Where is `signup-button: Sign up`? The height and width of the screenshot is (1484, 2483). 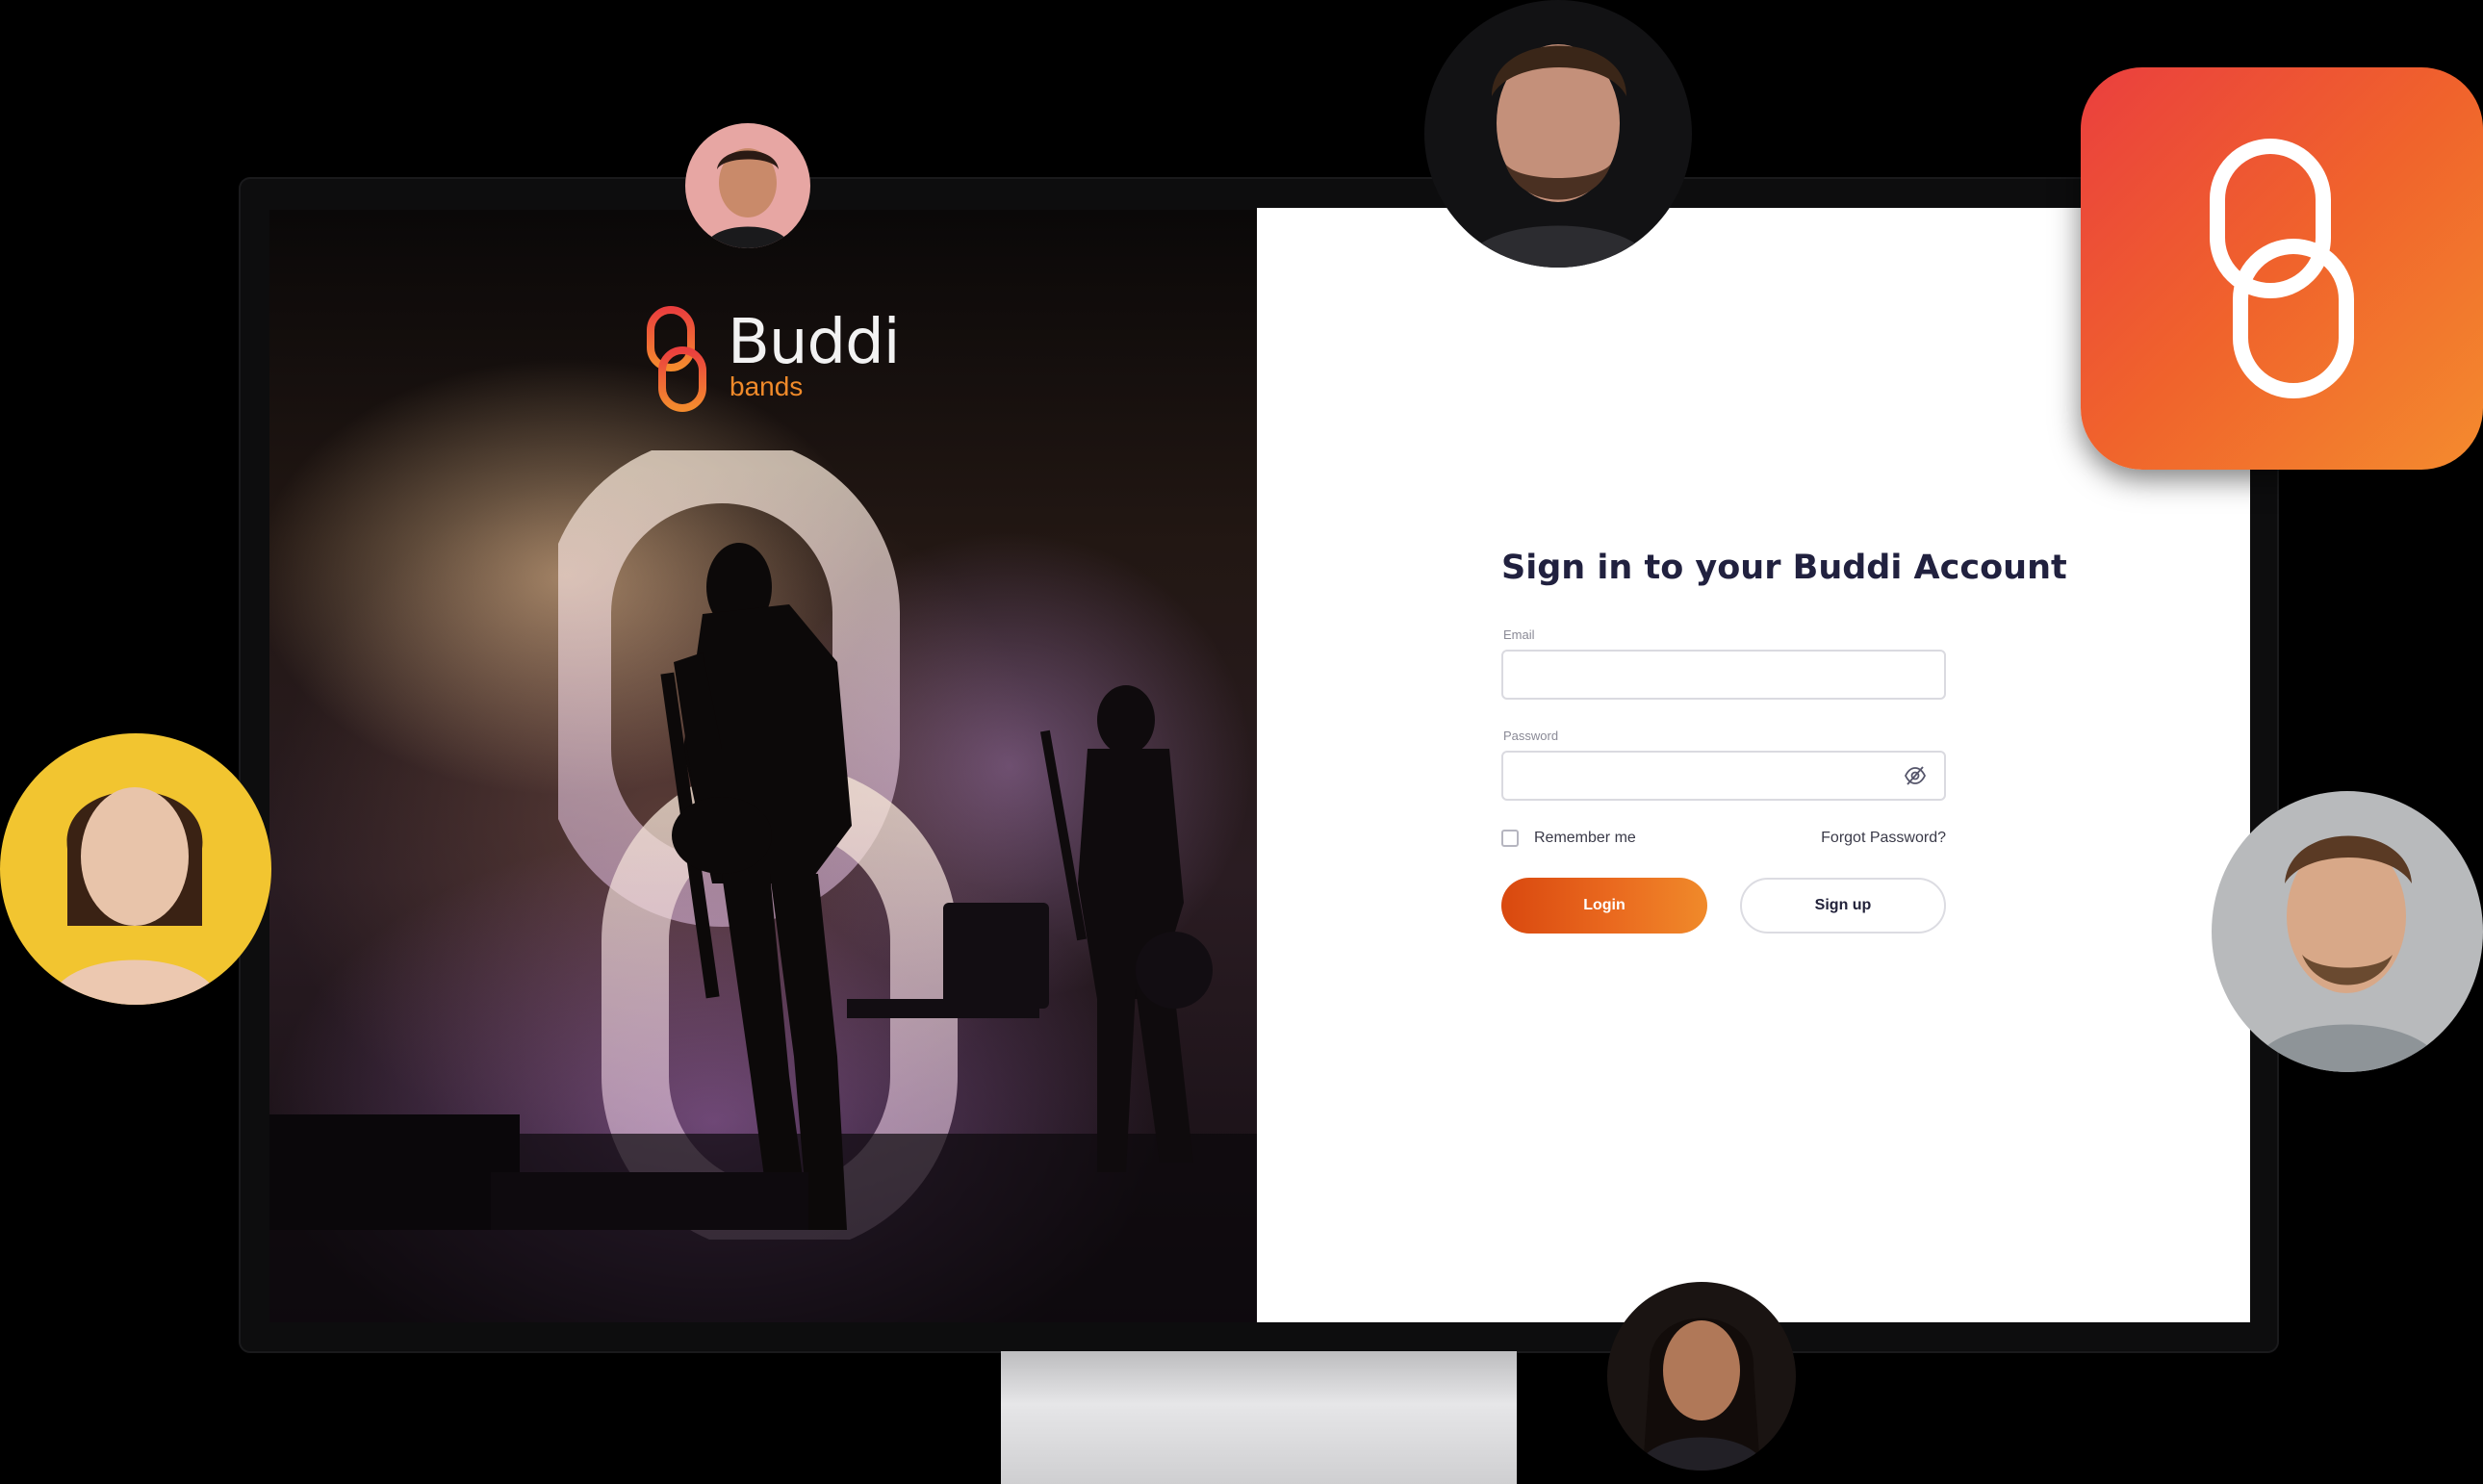
signup-button: Sign up is located at coordinates (1843, 906).